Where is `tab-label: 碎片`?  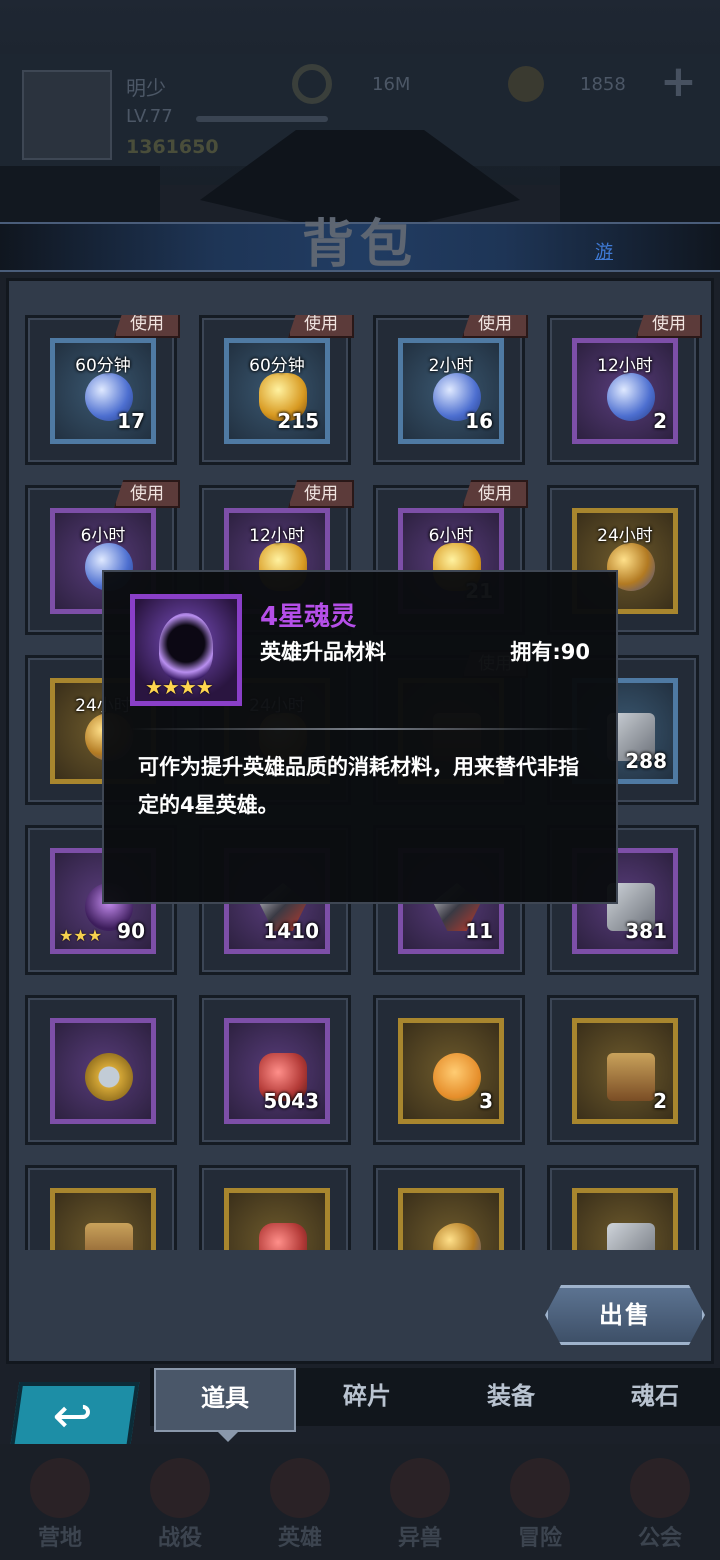
tab-label: 碎片 is located at coordinates (367, 1396).